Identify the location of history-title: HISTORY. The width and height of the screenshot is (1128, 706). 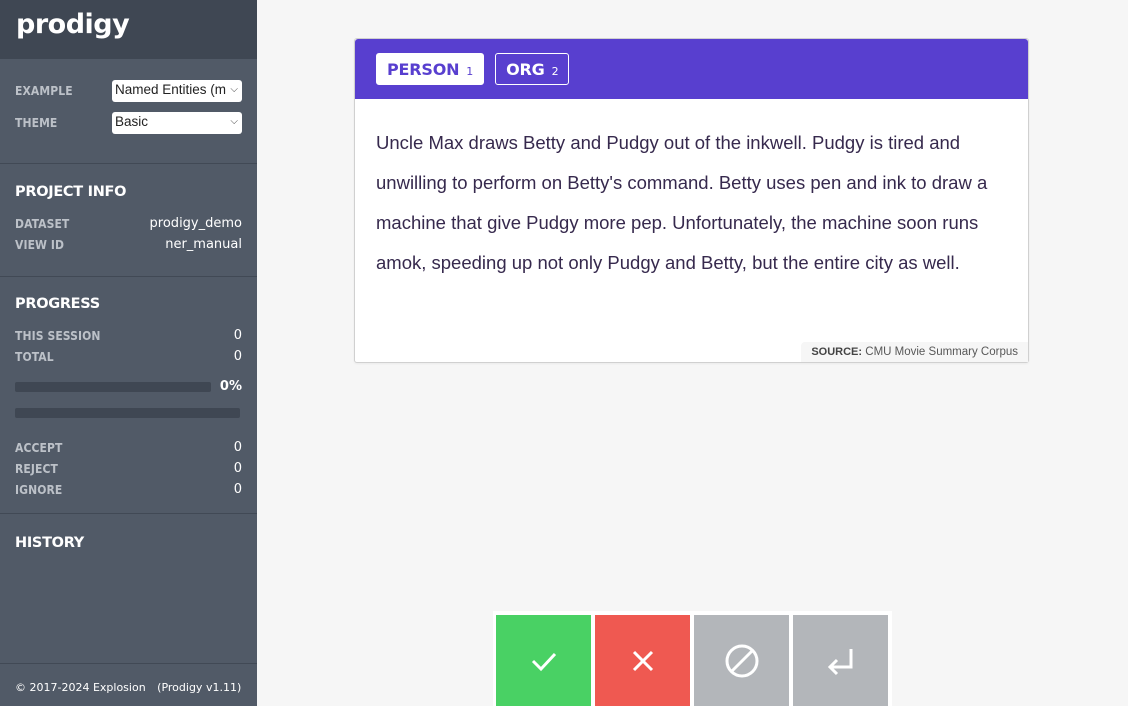
(49, 543).